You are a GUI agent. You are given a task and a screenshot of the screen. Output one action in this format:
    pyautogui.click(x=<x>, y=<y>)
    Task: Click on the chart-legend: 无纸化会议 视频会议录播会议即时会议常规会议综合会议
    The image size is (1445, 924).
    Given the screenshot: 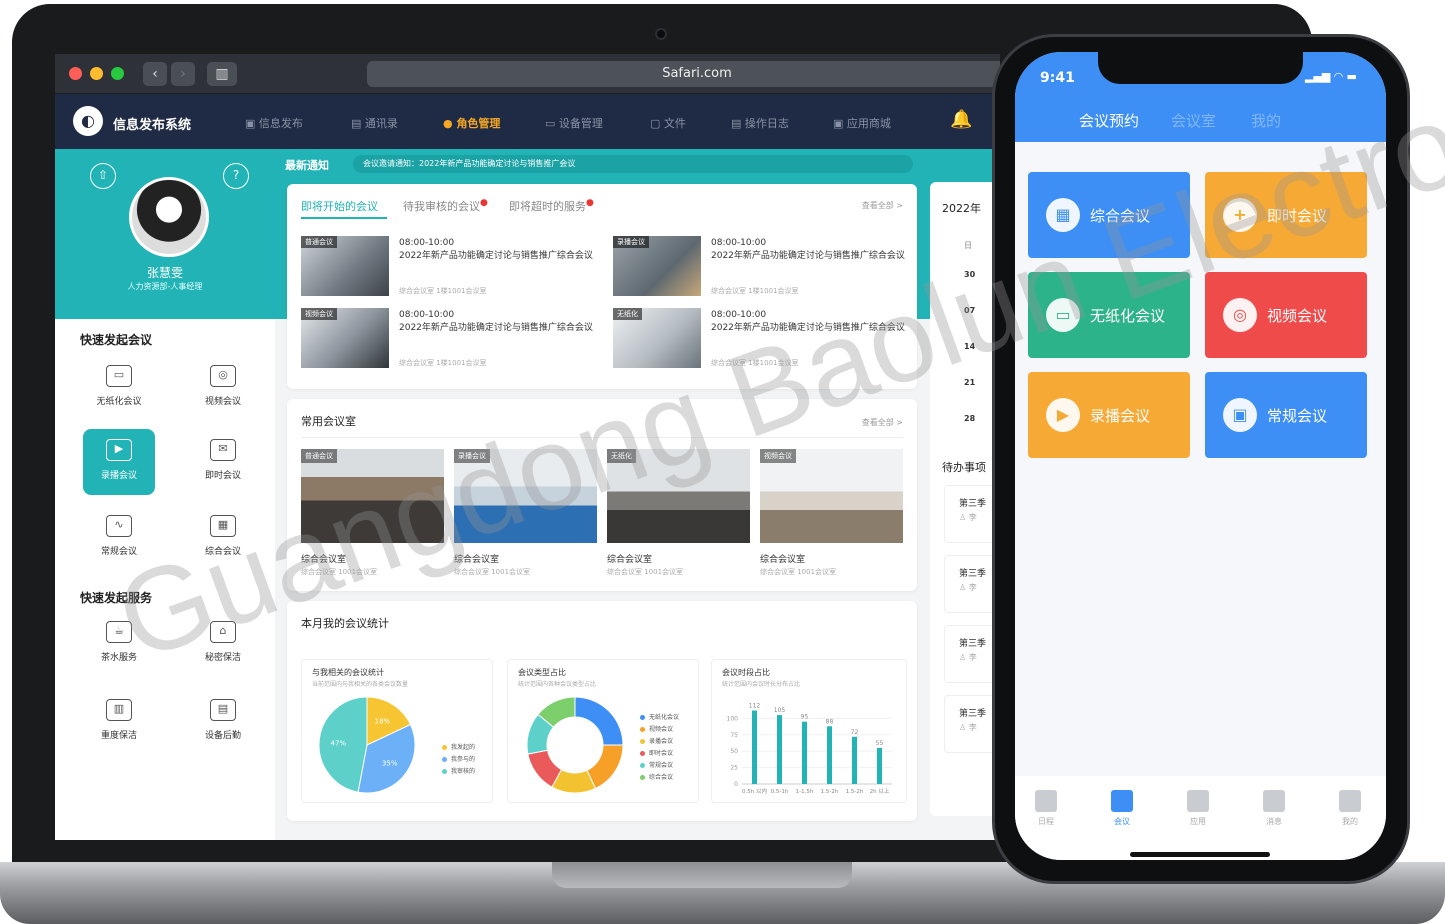 What is the action you would take?
    pyautogui.click(x=659, y=748)
    